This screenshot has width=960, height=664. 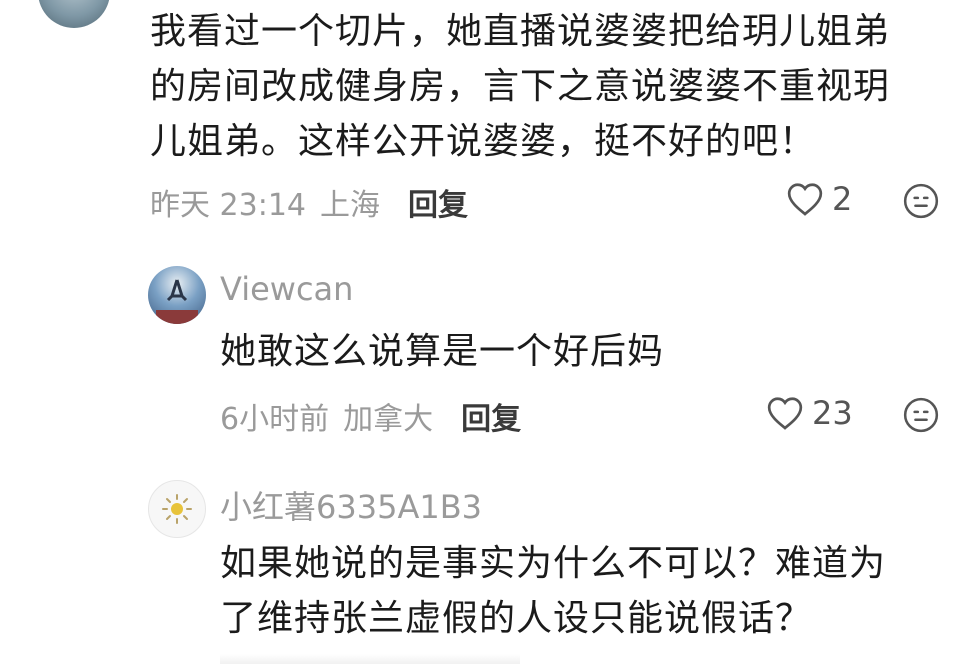 I want to click on comment-line: 了维持张兰虚假的人设只能说假话？, so click(x=516, y=618).